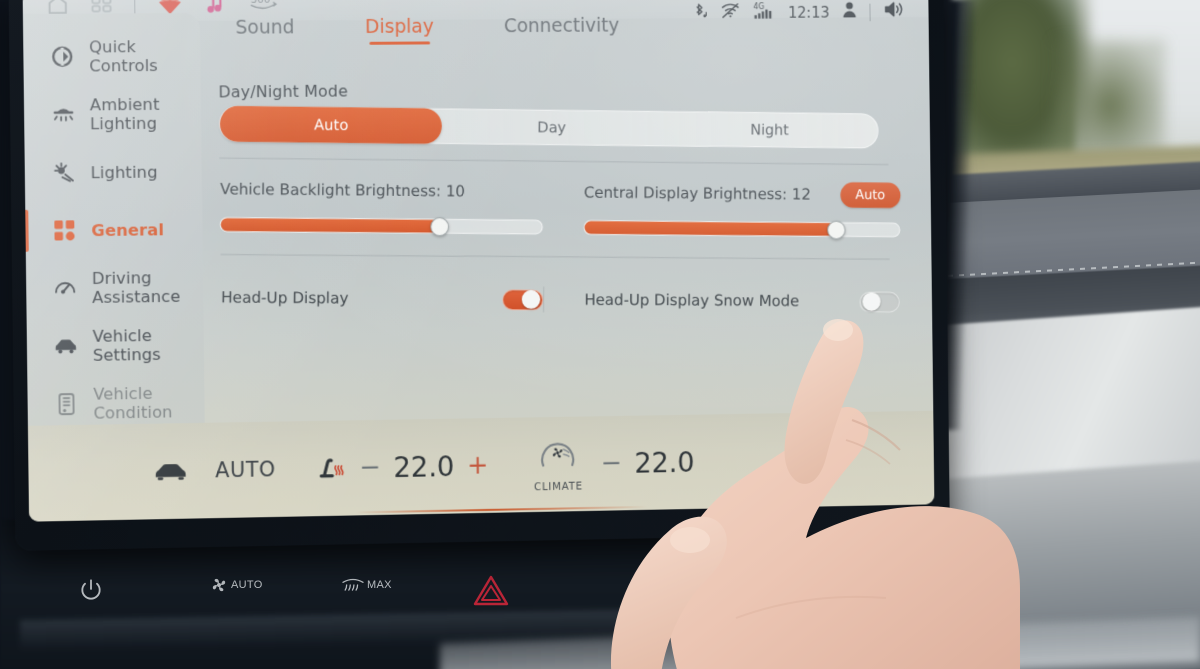  I want to click on settings-tab-bar: Sound Display Connectivity, so click(427, 30).